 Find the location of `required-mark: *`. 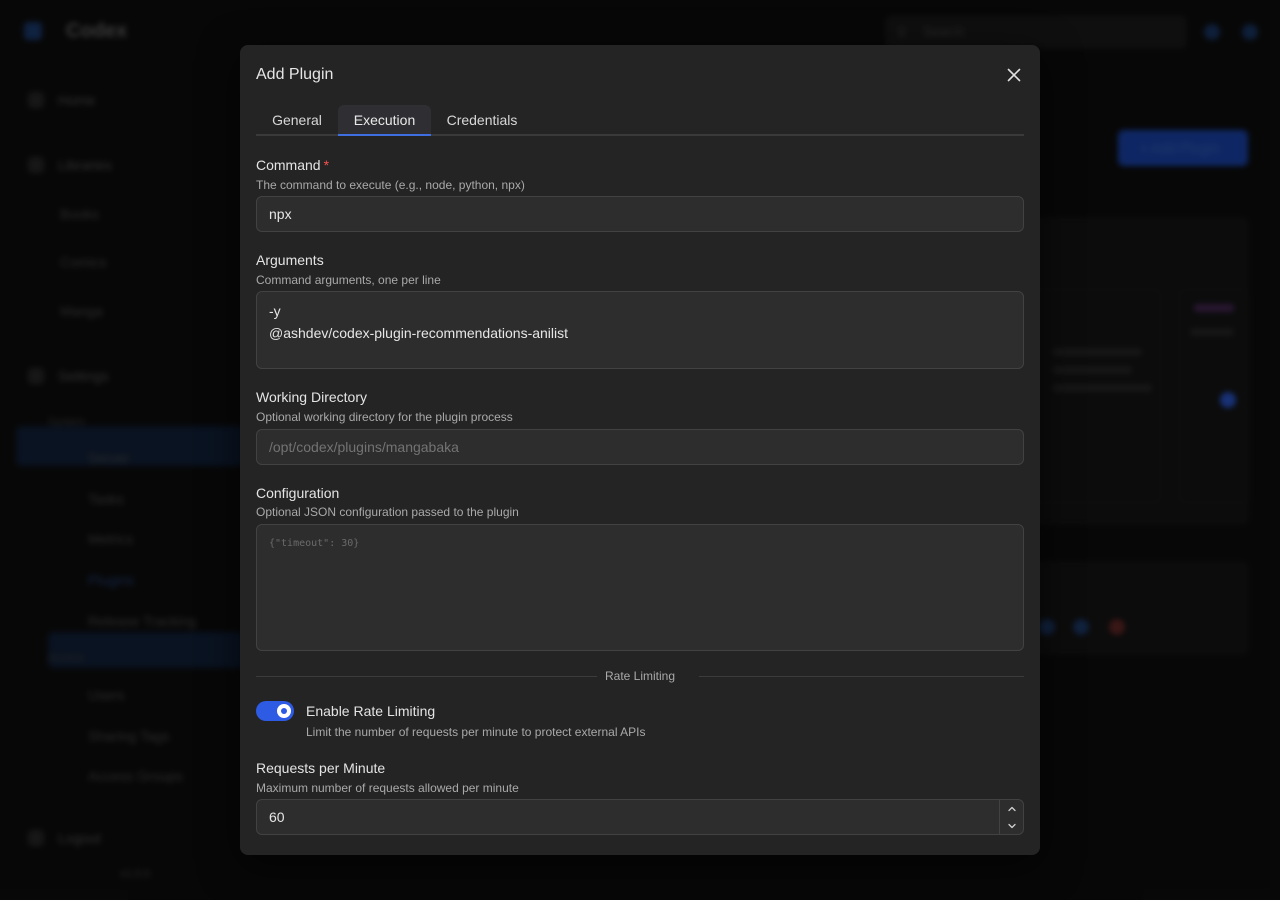

required-mark: * is located at coordinates (326, 165).